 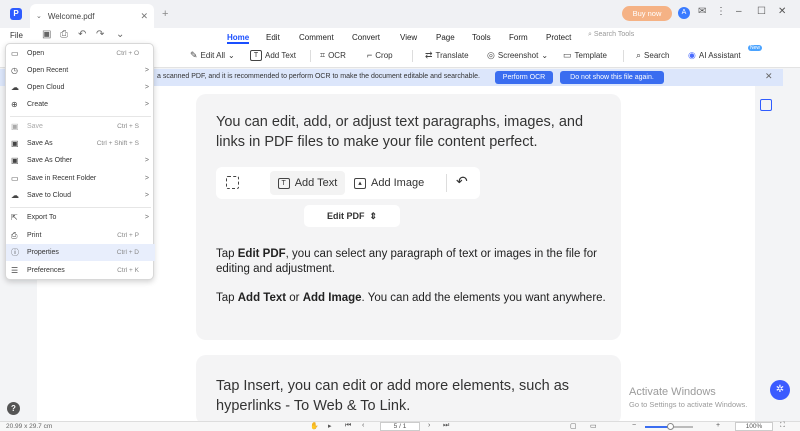 What do you see at coordinates (238, 37) in the screenshot?
I see `tab-home: Home` at bounding box center [238, 37].